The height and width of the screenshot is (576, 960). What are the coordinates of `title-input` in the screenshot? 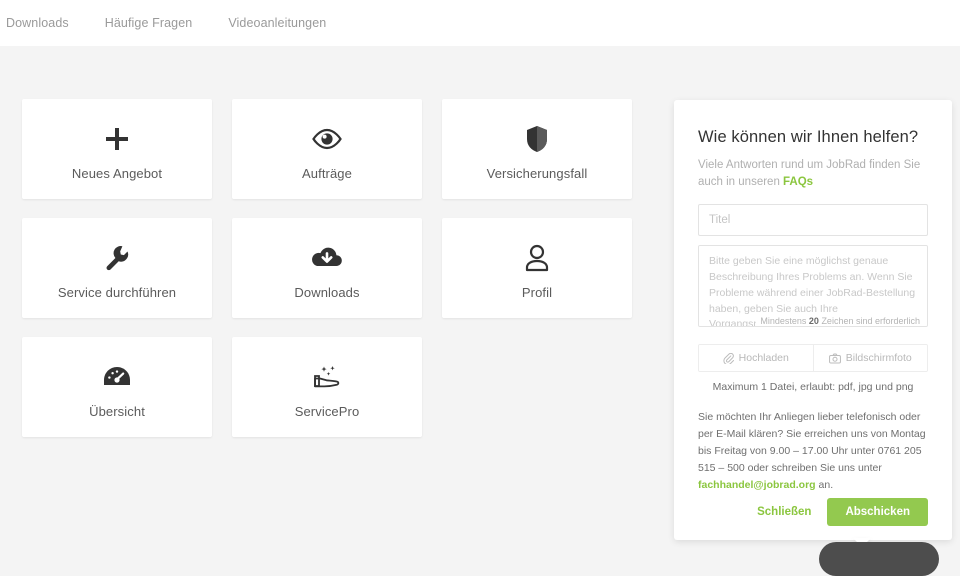 It's located at (813, 220).